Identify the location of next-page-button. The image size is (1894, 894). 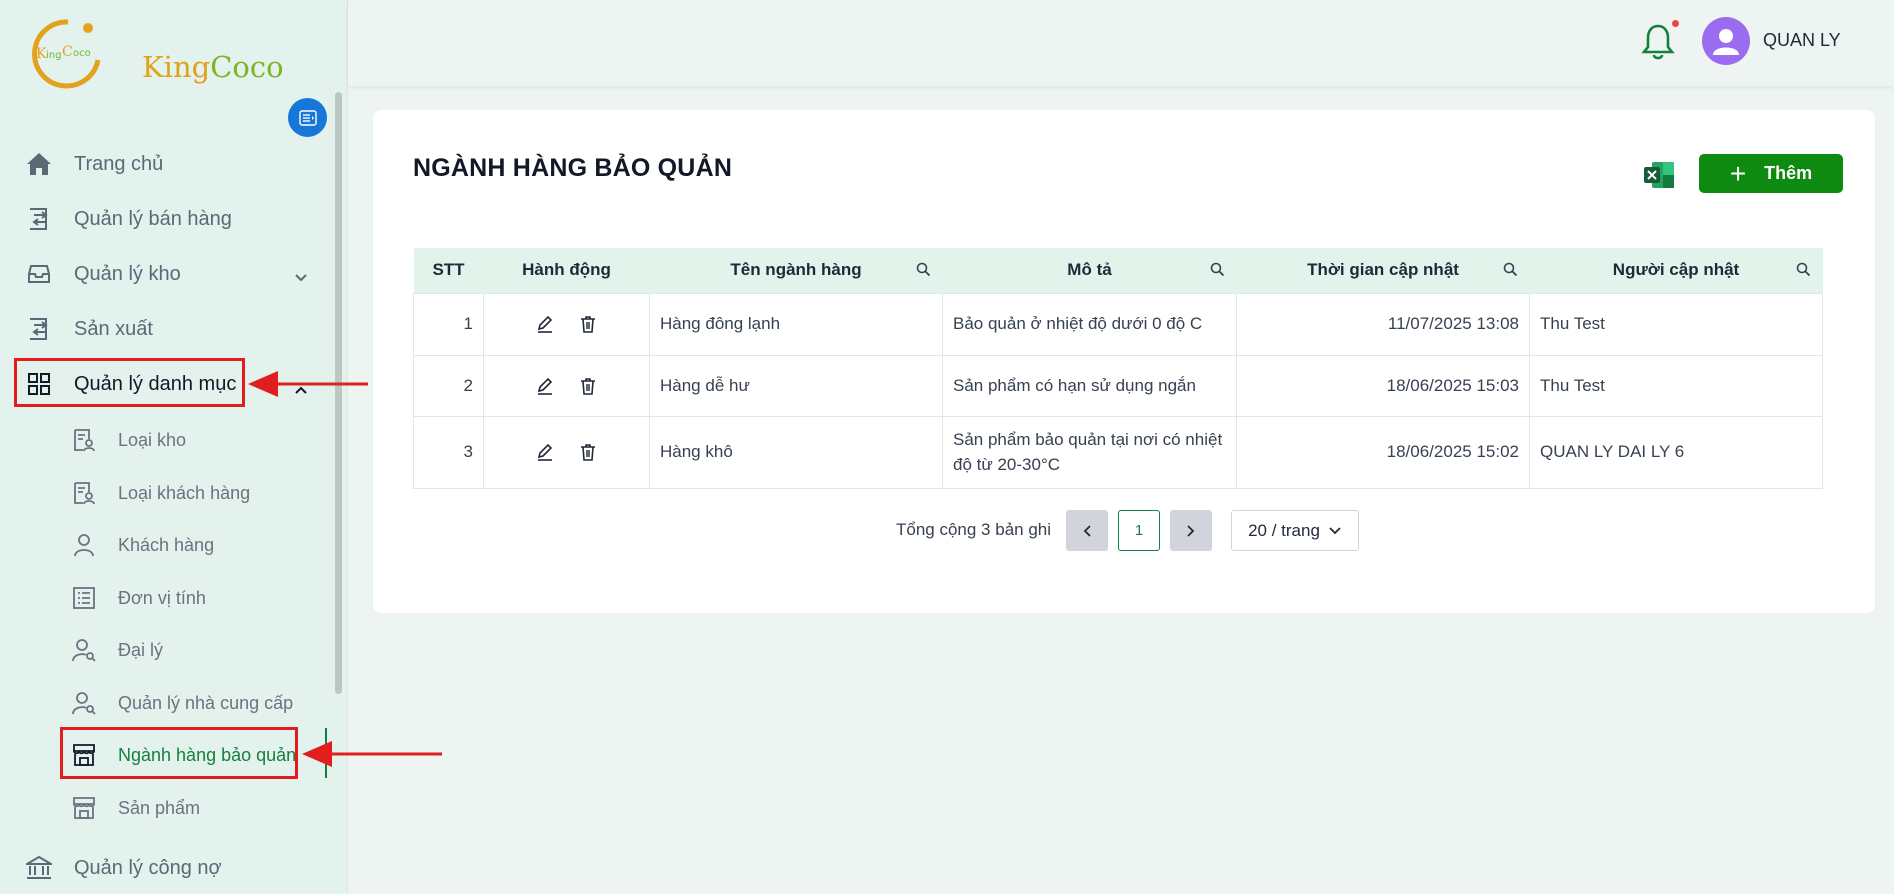
(1191, 530).